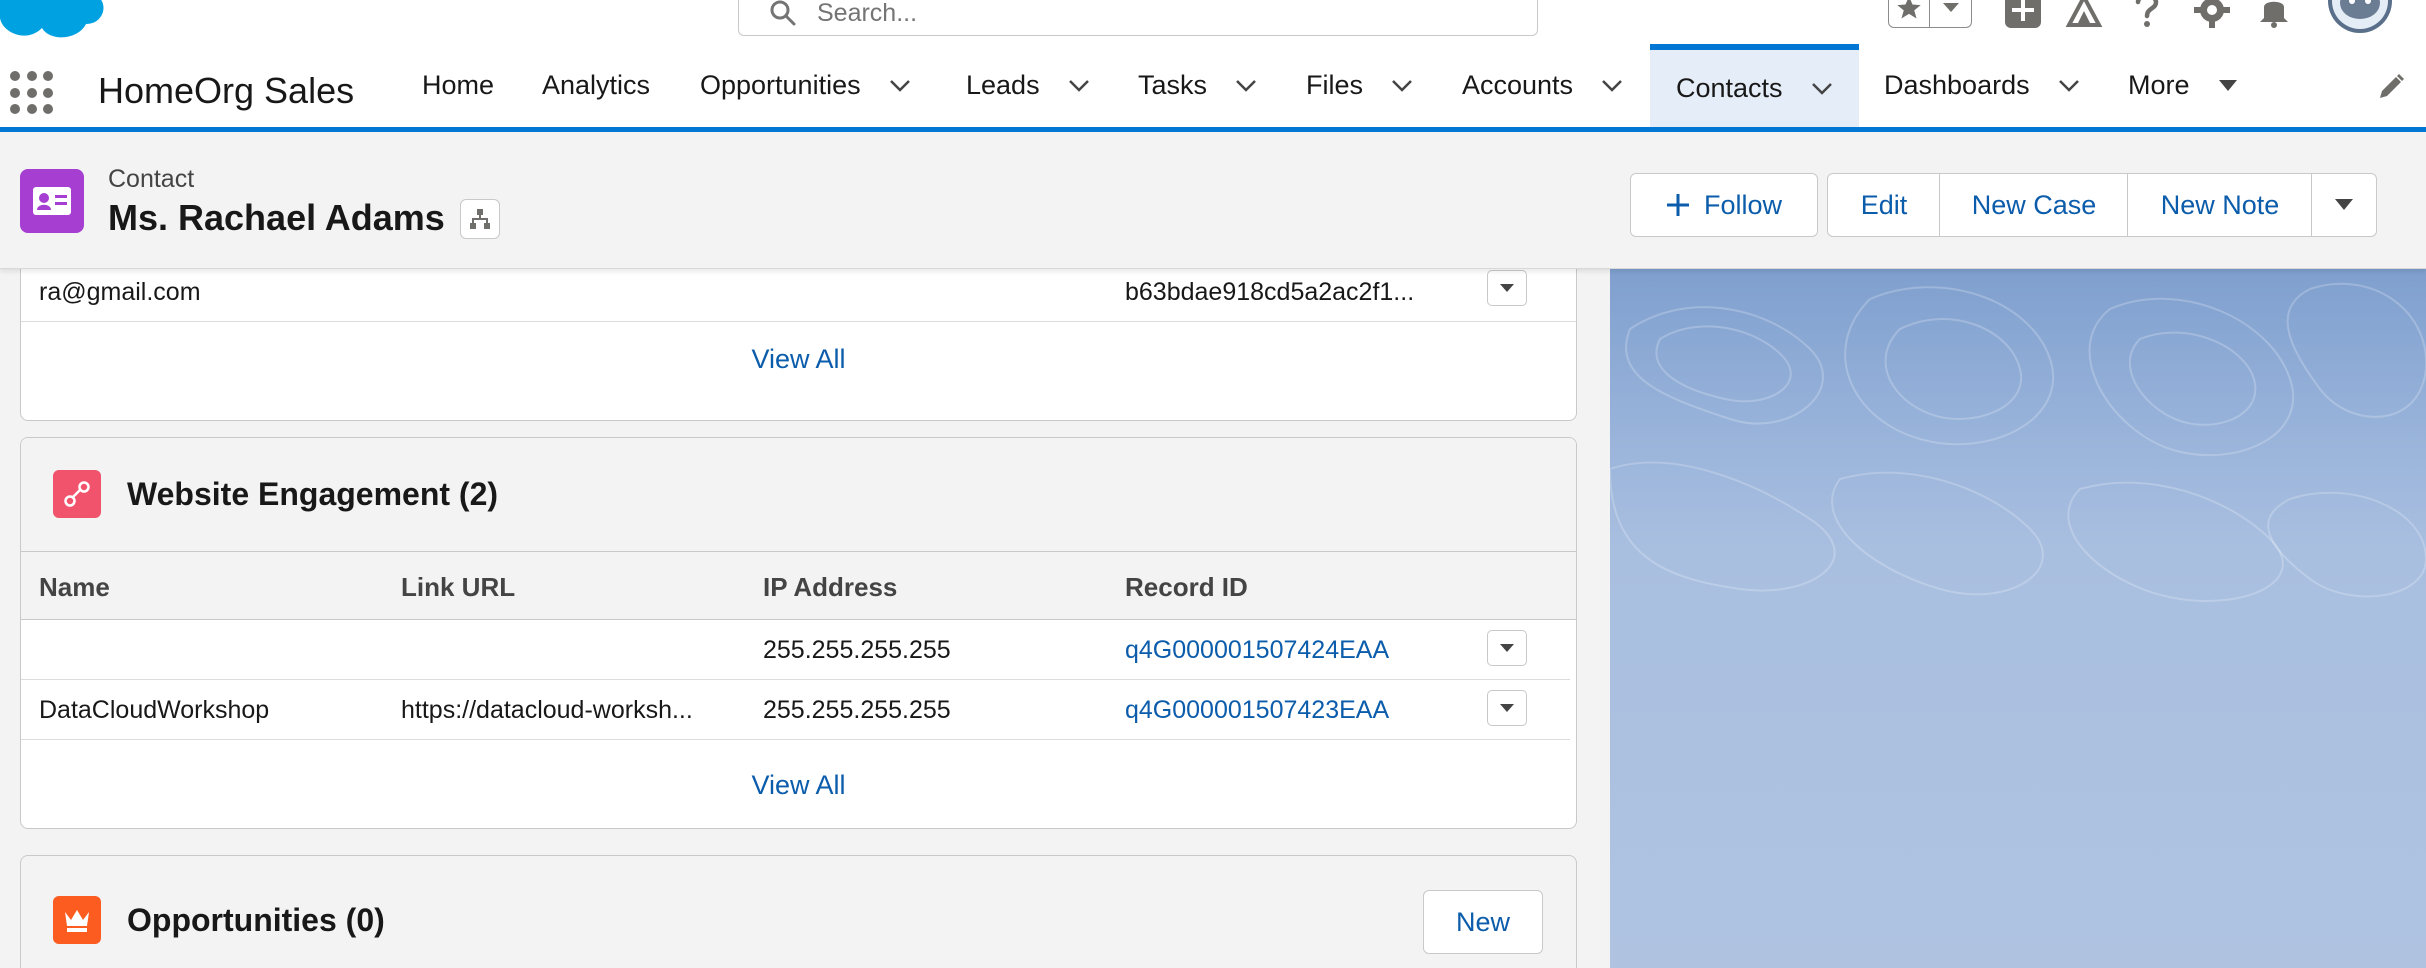  What do you see at coordinates (2274, 15) in the screenshot?
I see `notifications-button` at bounding box center [2274, 15].